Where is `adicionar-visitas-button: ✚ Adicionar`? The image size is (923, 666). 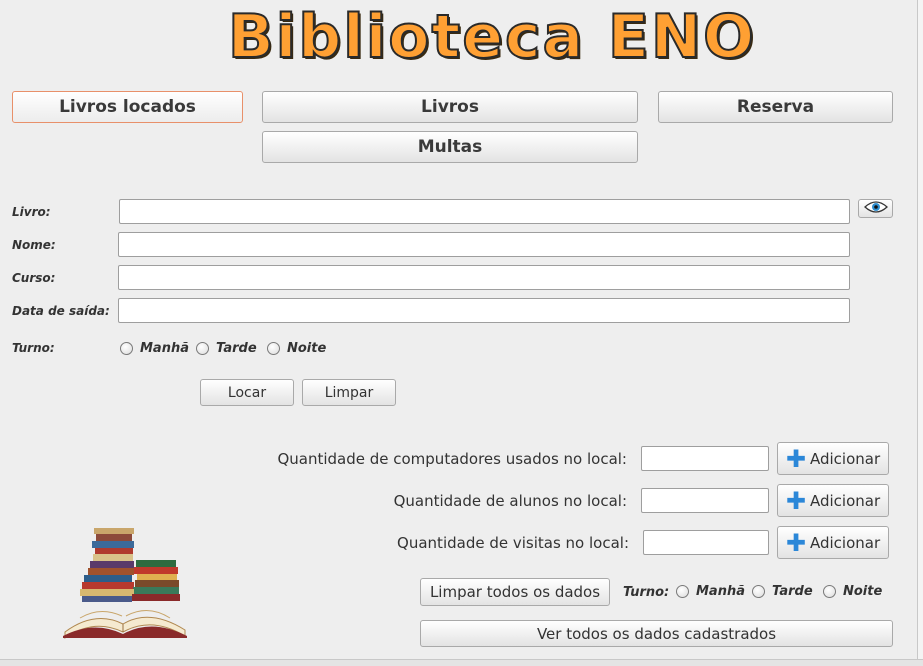 adicionar-visitas-button: ✚ Adicionar is located at coordinates (833, 542).